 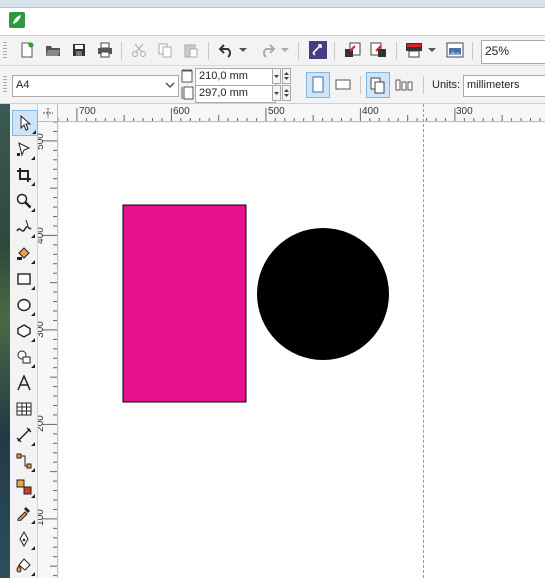 I want to click on save-icon, so click(x=79, y=50).